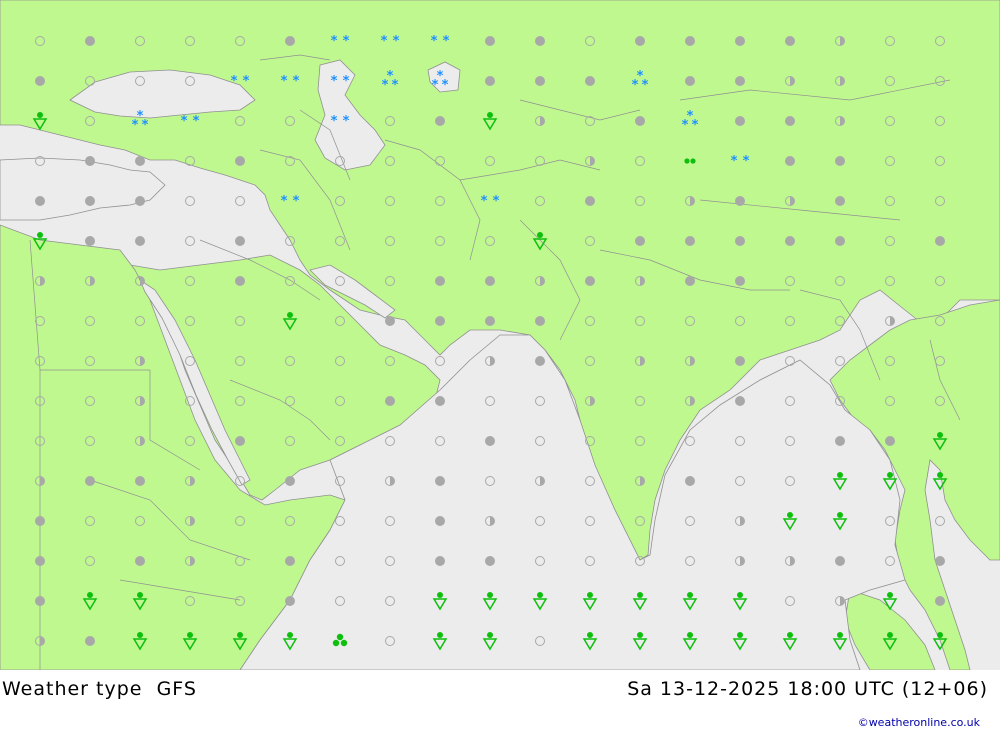  I want to click on map-product-label: Weather type GFS, so click(99, 689).